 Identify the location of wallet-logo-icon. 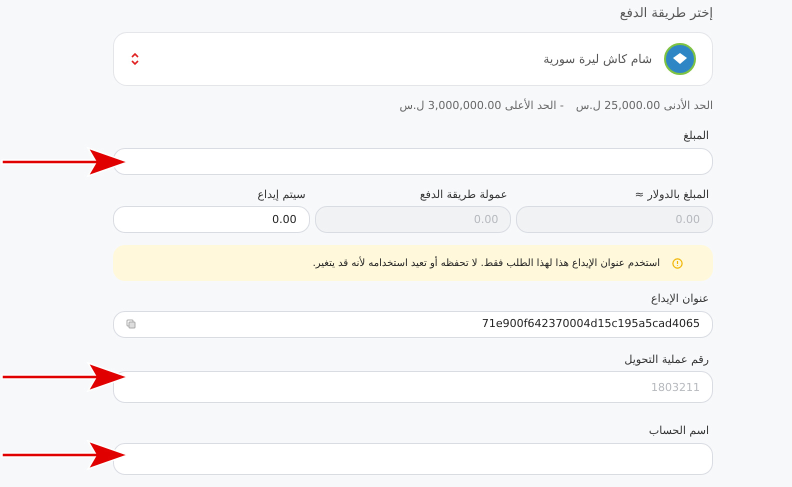
(680, 58).